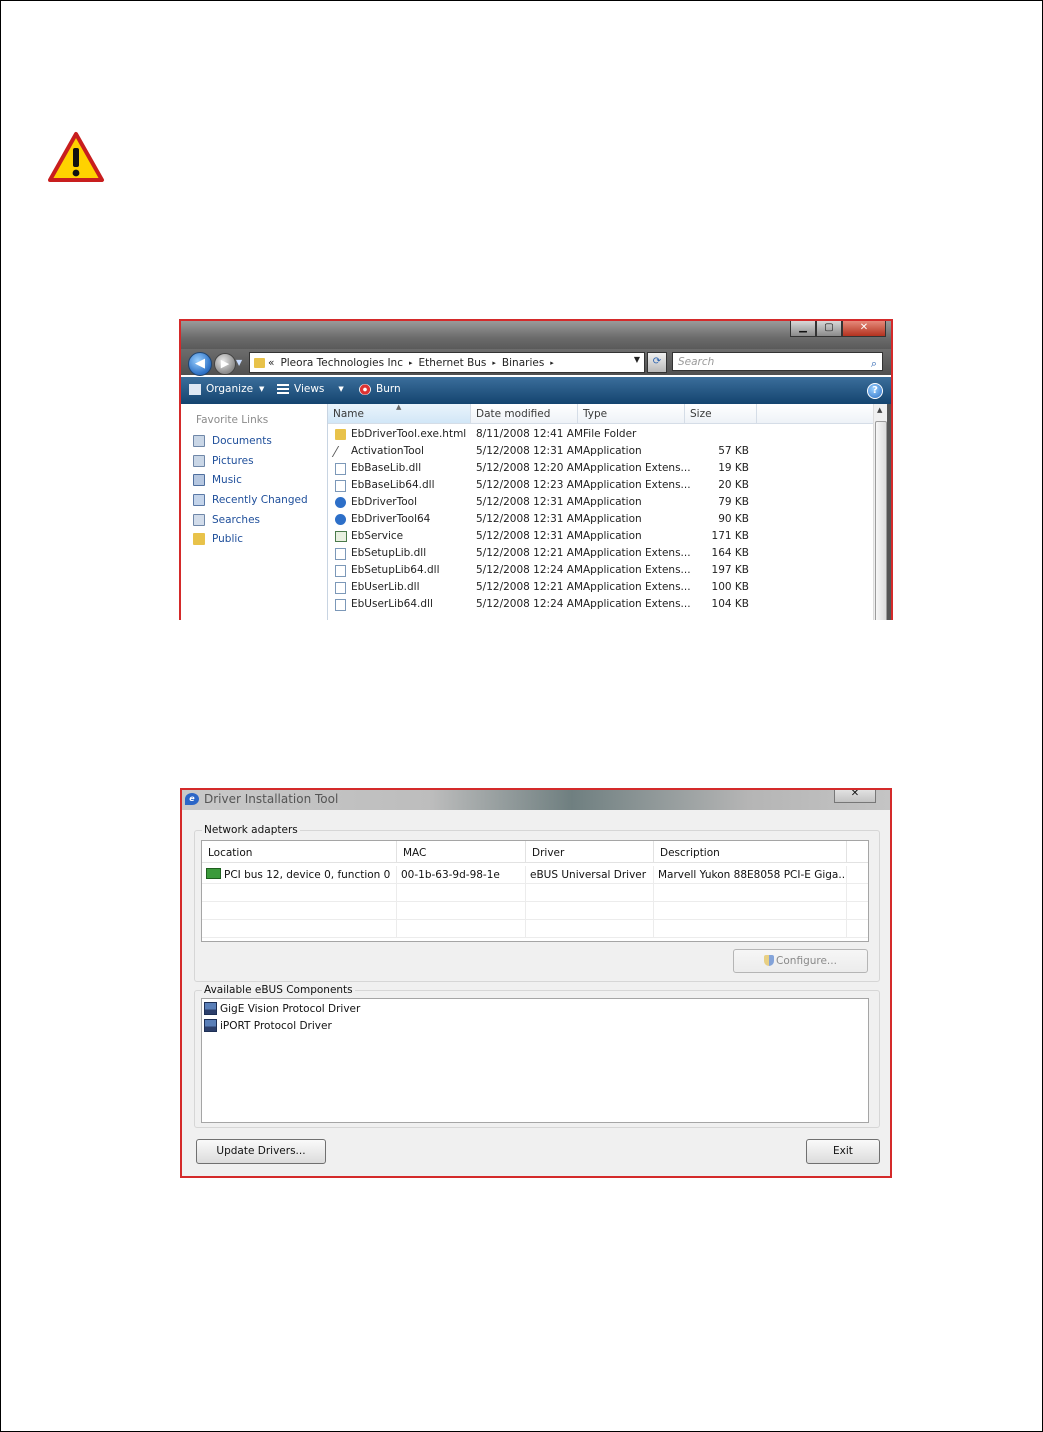  I want to click on scroll-up-icon: ▲, so click(879, 410).